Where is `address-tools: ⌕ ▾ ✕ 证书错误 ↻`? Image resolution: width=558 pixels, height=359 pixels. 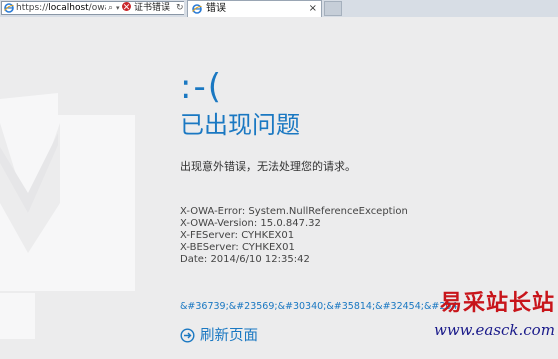
address-tools: ⌕ ▾ ✕ 证书错误 ↻ is located at coordinates (145, 8).